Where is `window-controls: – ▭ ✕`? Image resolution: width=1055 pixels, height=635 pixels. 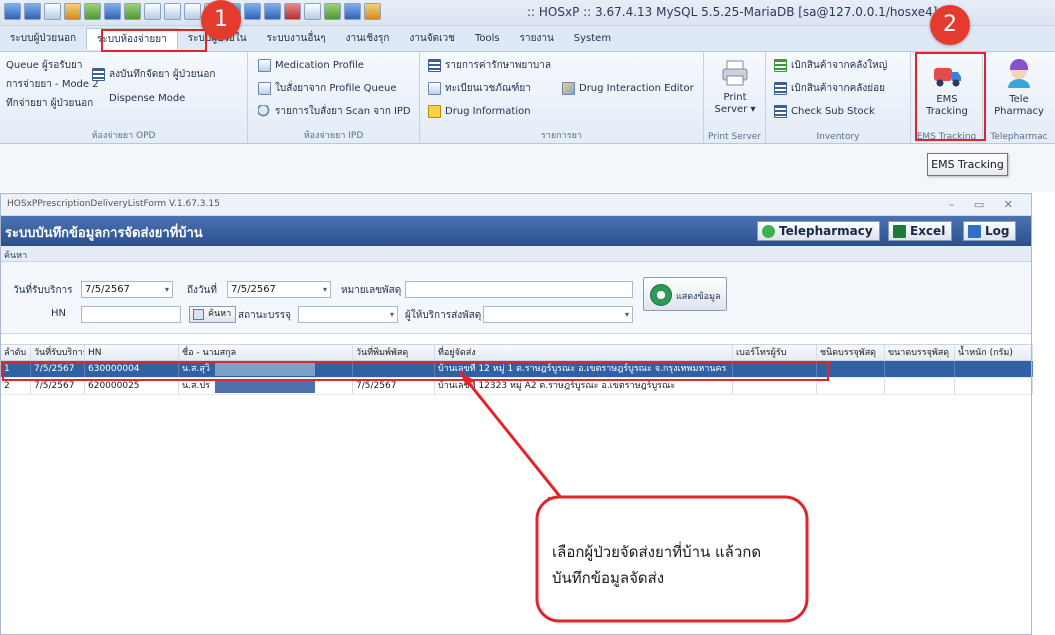 window-controls: – ▭ ✕ is located at coordinates (985, 204).